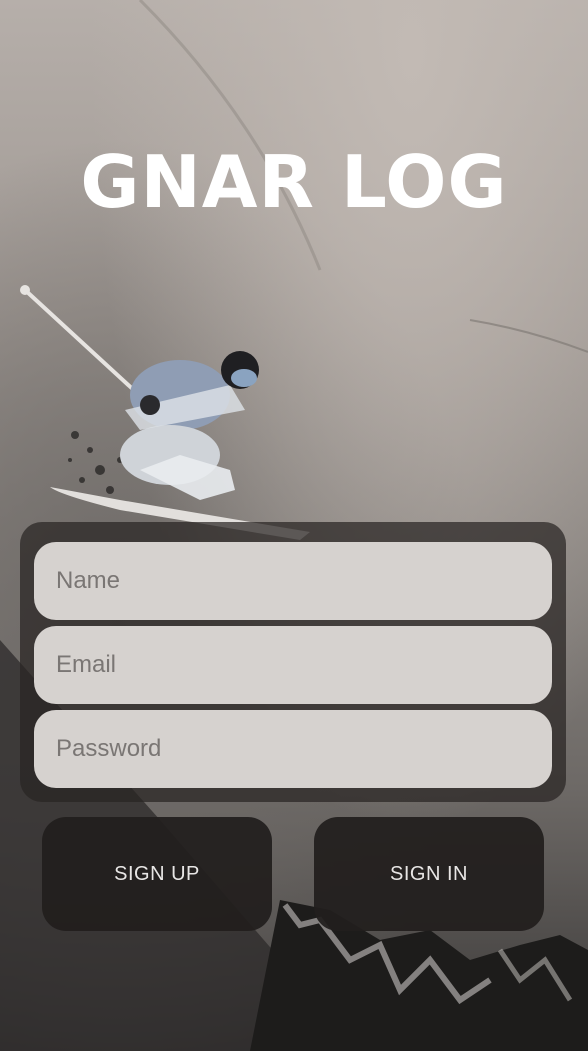 Image resolution: width=588 pixels, height=1051 pixels. Describe the element at coordinates (429, 874) in the screenshot. I see `sign-in-button: SIGN IN` at that location.